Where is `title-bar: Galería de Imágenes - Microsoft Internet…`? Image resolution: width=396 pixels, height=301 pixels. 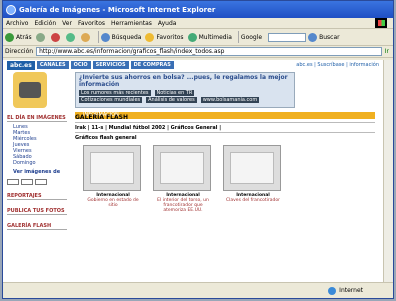 title-bar: Galería de Imágenes - Microsoft Internet… is located at coordinates (198, 9).